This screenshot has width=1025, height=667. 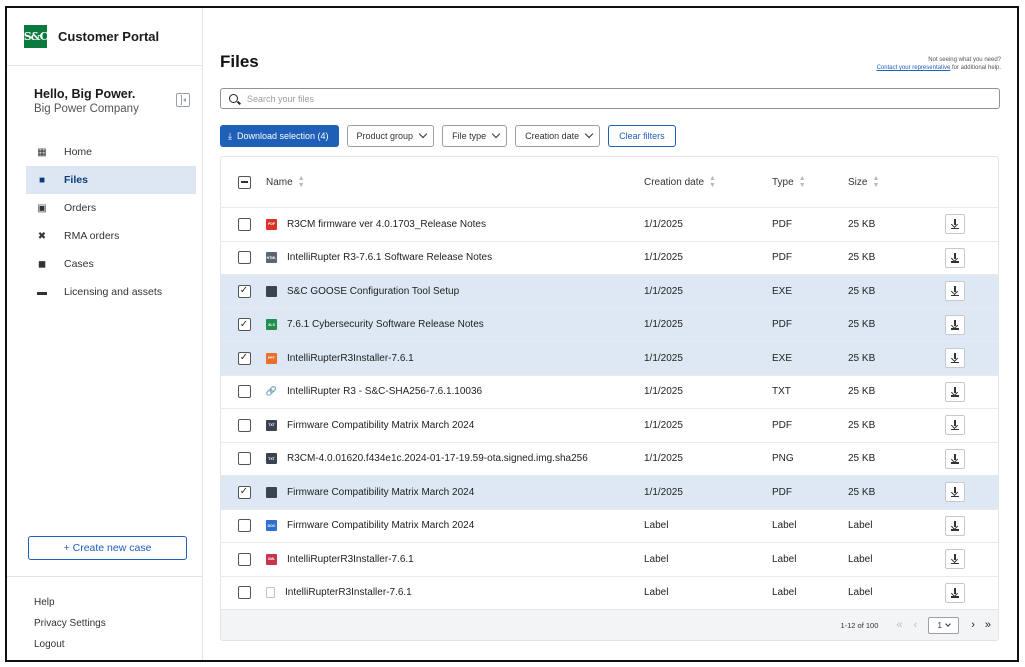 What do you see at coordinates (111, 180) in the screenshot?
I see `sidebar-item-files: ■ Files` at bounding box center [111, 180].